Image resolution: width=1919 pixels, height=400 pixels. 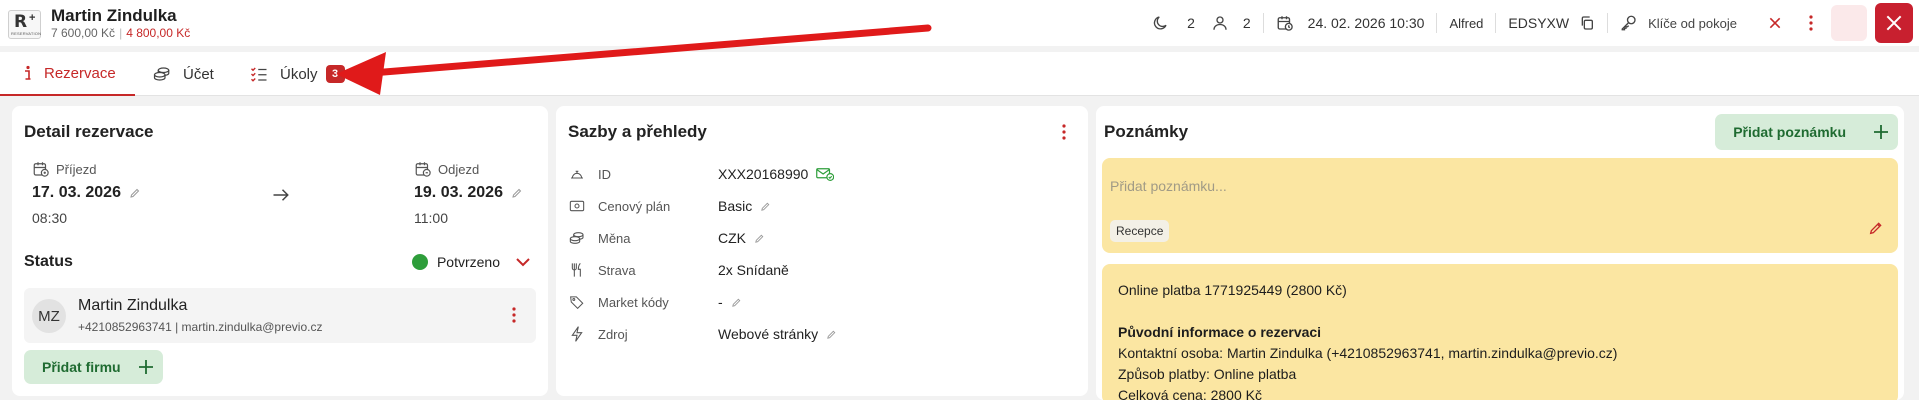 I want to click on person-icon, so click(x=1220, y=23).